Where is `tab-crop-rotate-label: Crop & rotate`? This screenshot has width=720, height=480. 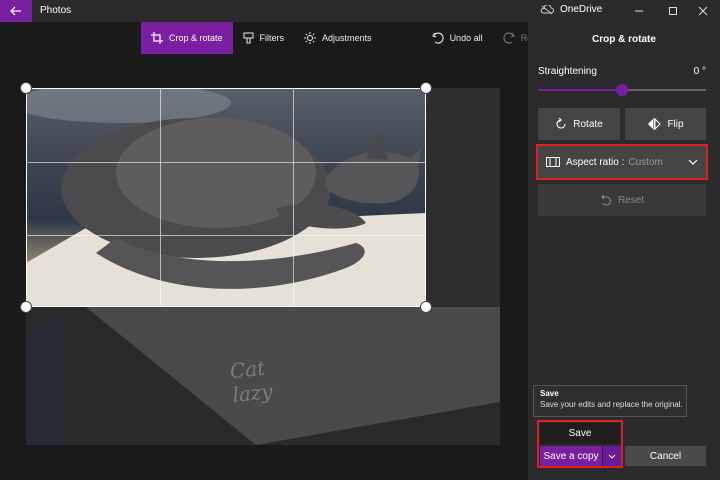 tab-crop-rotate-label: Crop & rotate is located at coordinates (196, 38).